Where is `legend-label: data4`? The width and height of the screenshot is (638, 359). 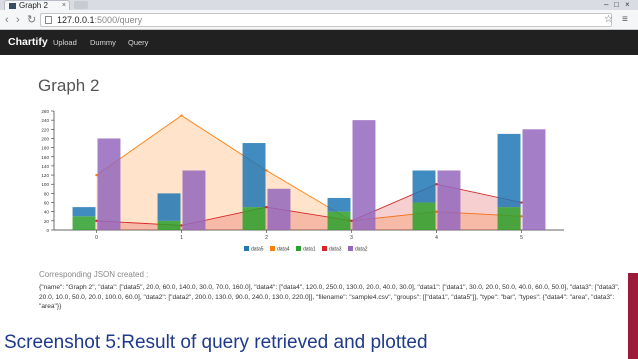 legend-label: data4 is located at coordinates (283, 250).